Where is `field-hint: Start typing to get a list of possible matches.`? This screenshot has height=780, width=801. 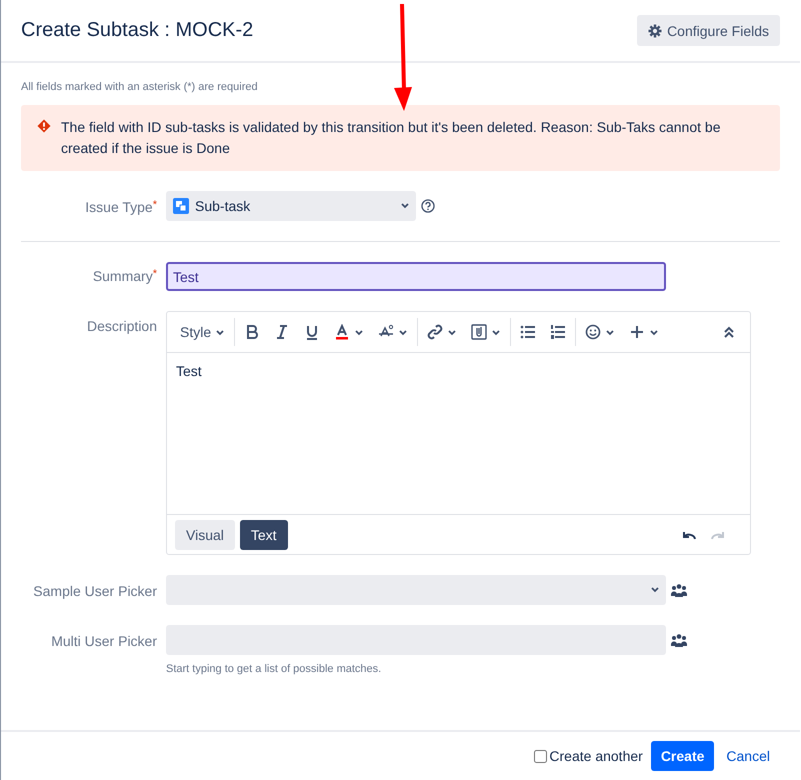 field-hint: Start typing to get a list of possible matches. is located at coordinates (274, 669).